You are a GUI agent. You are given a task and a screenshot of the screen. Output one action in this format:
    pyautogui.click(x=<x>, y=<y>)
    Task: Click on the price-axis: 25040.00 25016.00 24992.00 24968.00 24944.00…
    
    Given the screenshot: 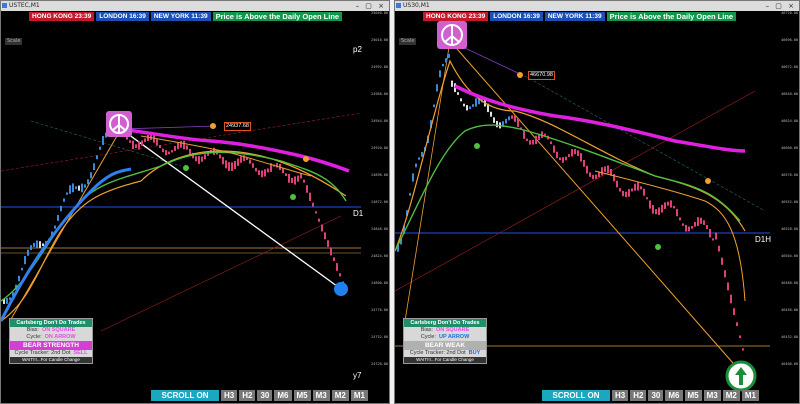 What is the action you would take?
    pyautogui.click(x=374, y=200)
    